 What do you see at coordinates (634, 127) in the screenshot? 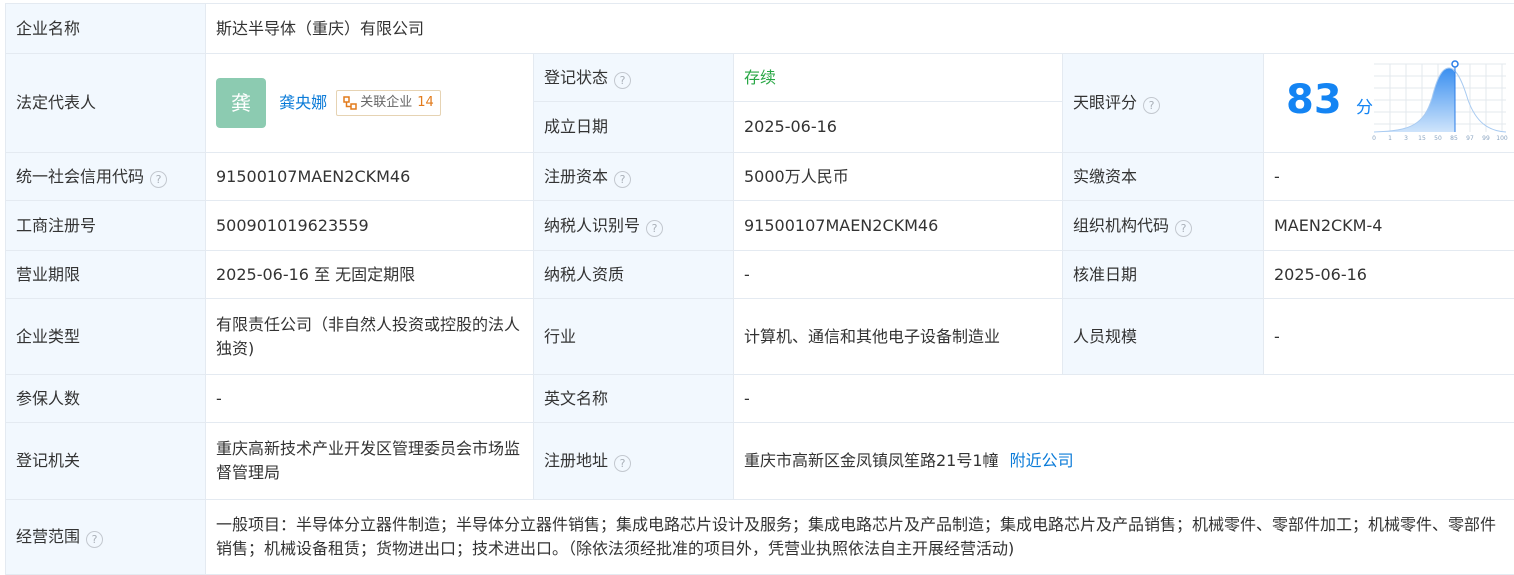
I see `found-date-label: 成立日期` at bounding box center [634, 127].